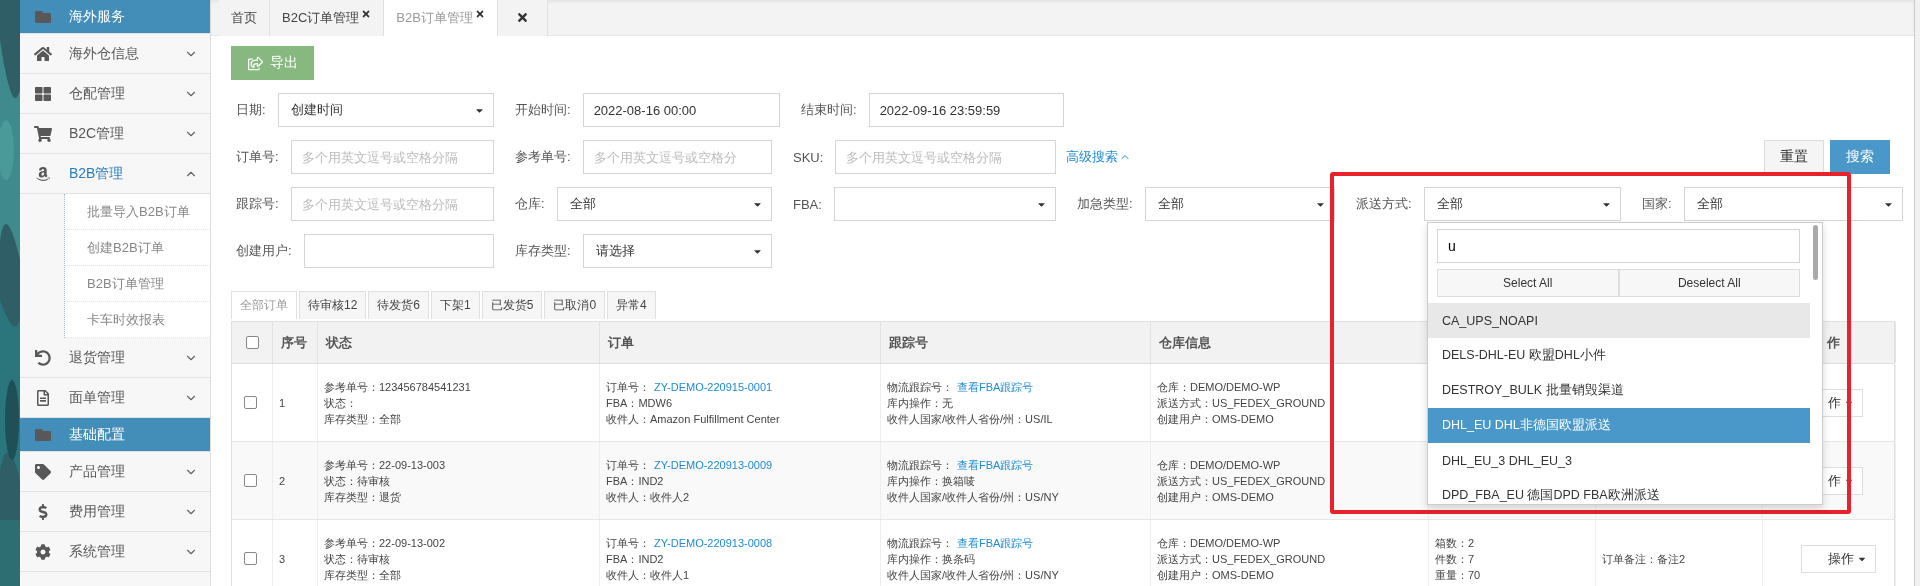 The width and height of the screenshot is (1920, 586). What do you see at coordinates (931, 481) in the screenshot?
I see `cell-text: 库内操作：换箱唛` at bounding box center [931, 481].